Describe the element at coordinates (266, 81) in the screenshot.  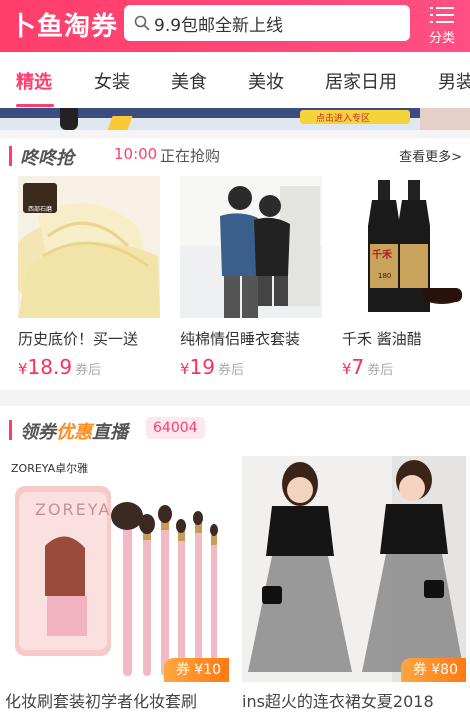
I see `tab-beauty: 美妆` at that location.